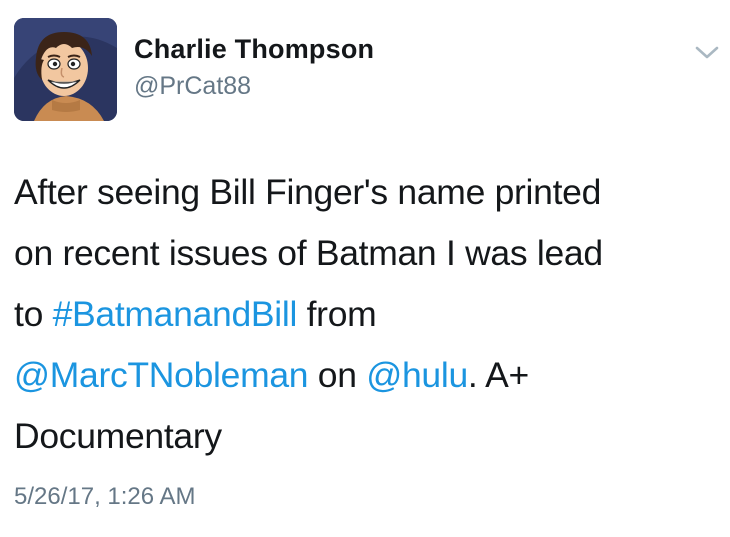 The width and height of the screenshot is (730, 537). What do you see at coordinates (707, 52) in the screenshot?
I see `chevron-down-icon` at bounding box center [707, 52].